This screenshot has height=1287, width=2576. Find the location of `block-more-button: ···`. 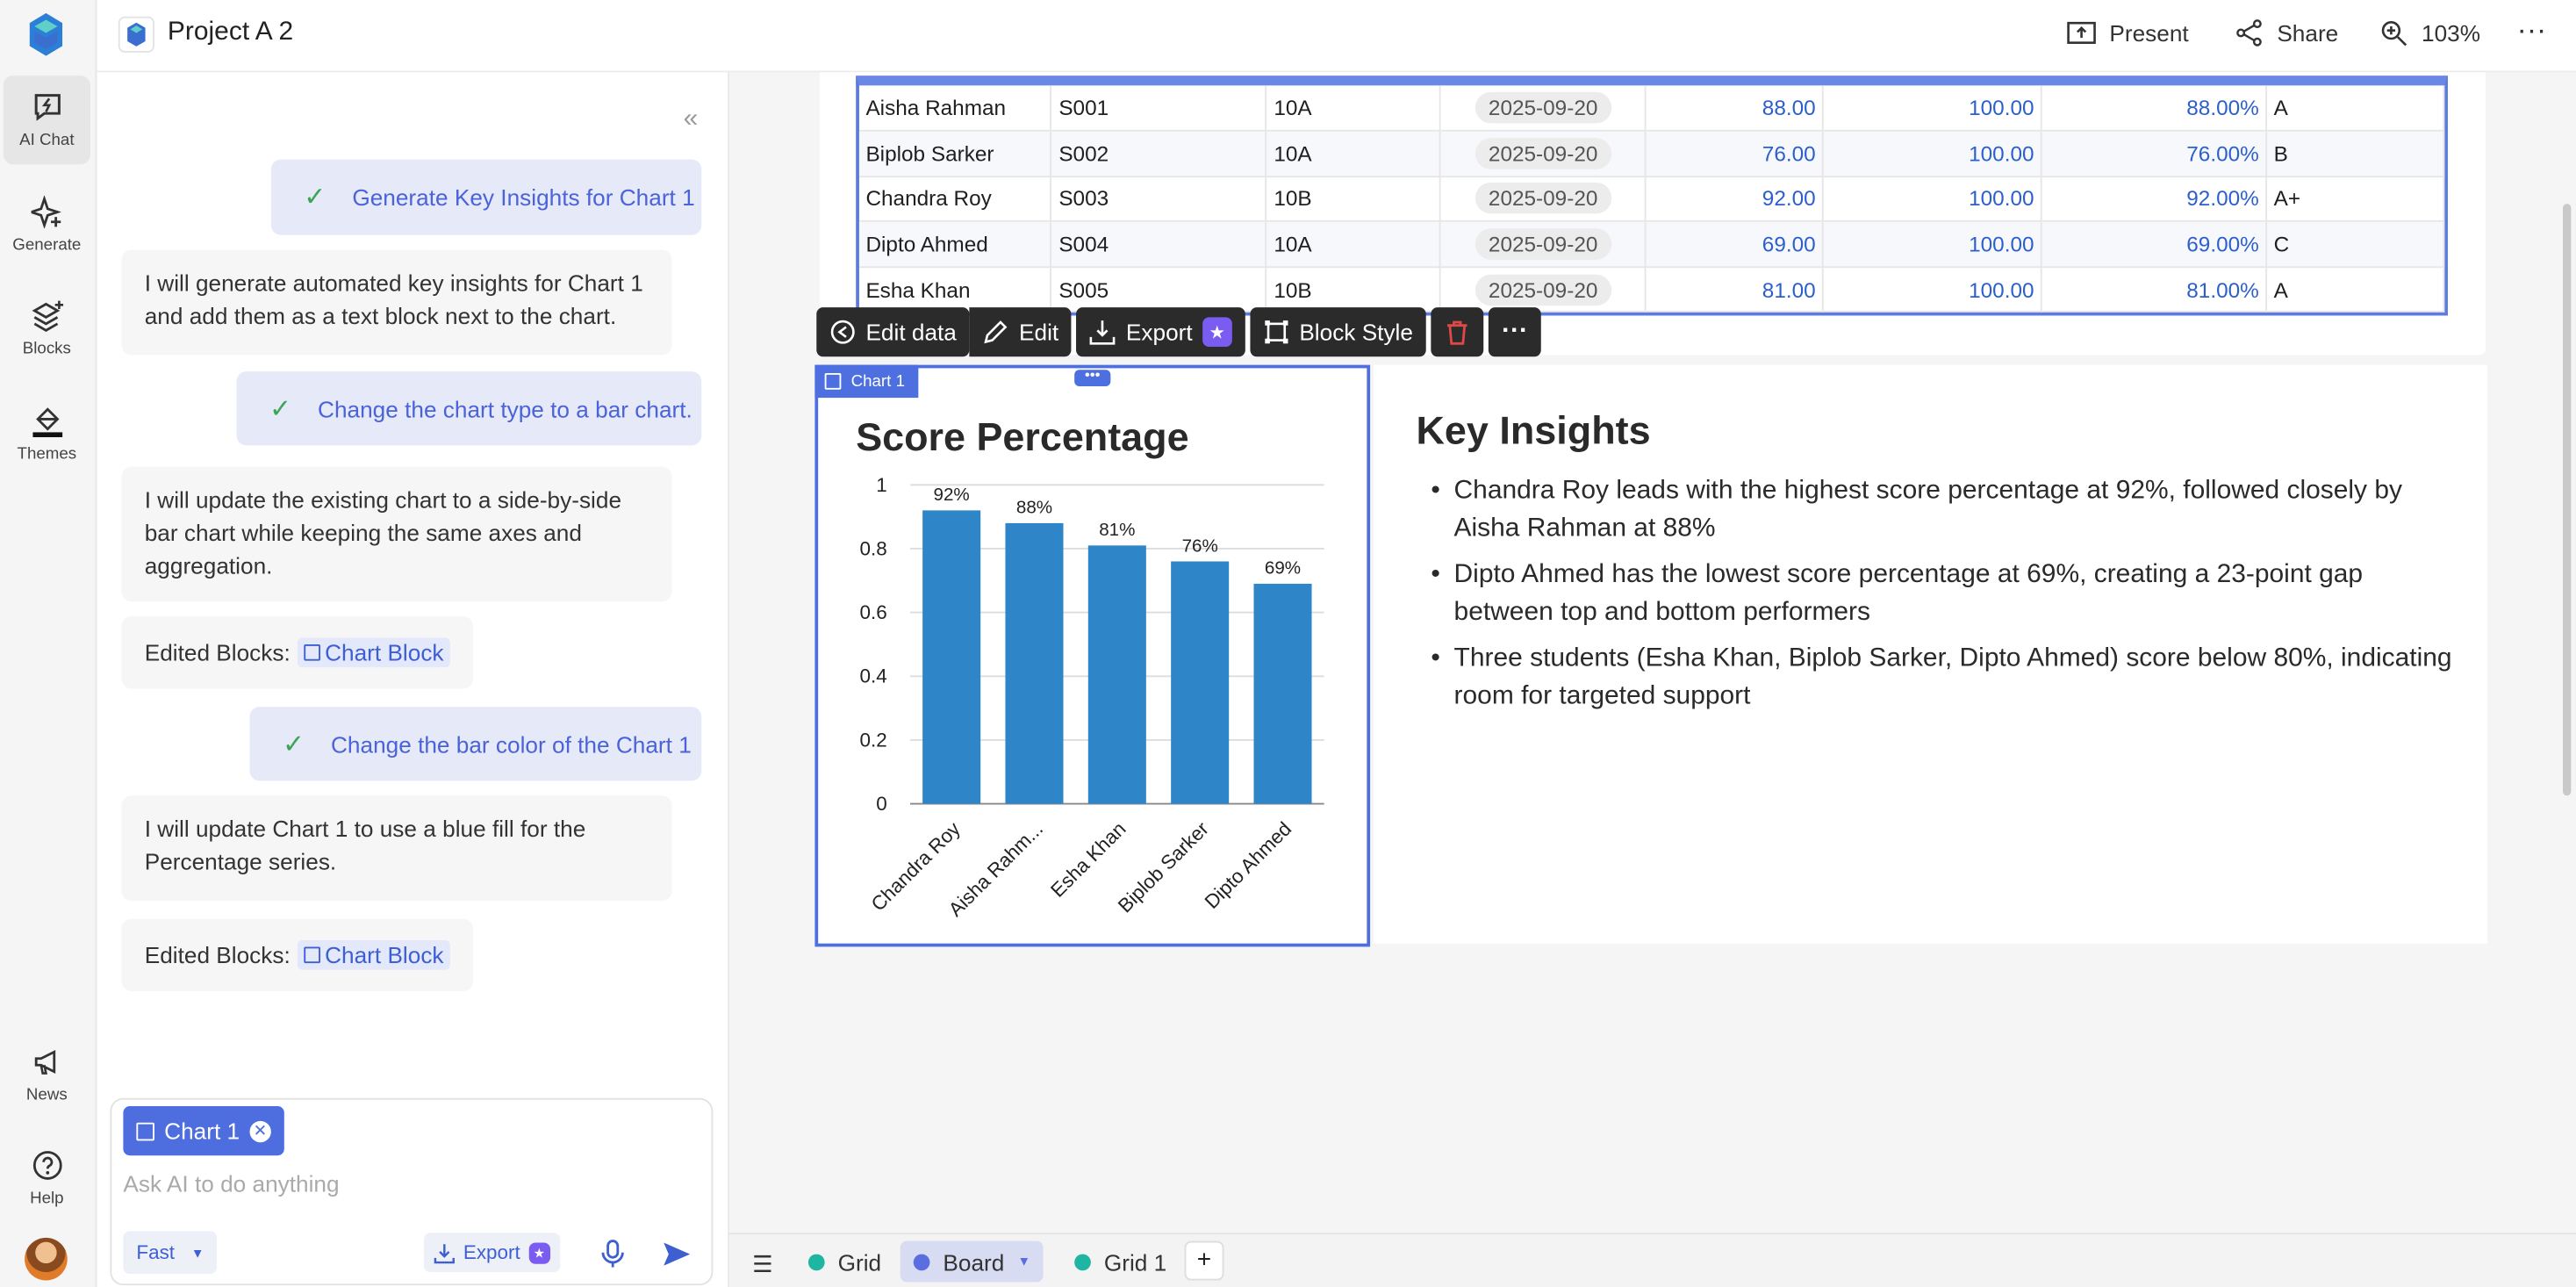

block-more-button: ··· is located at coordinates (1515, 332).